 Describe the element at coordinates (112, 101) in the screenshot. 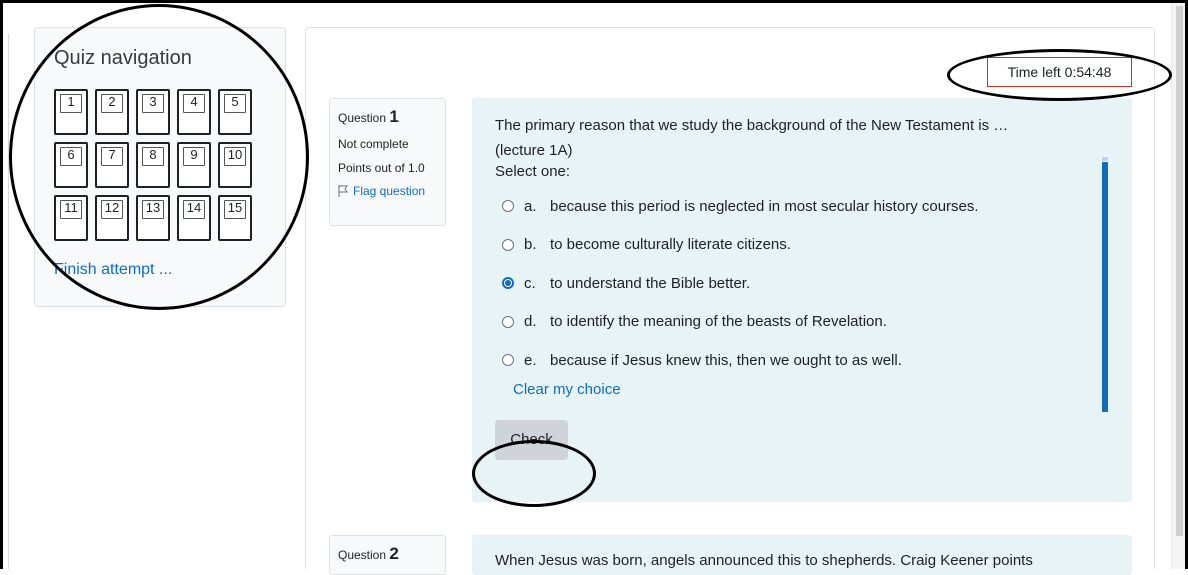

I see `quiz-nav-button-label: 2` at that location.